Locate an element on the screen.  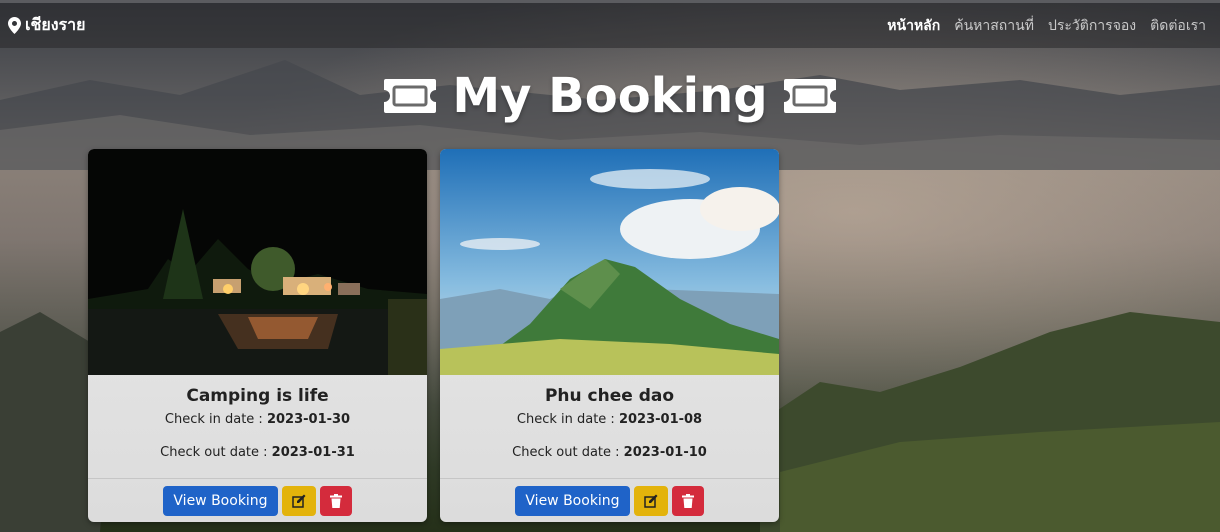
brand-link: เชียงราย is located at coordinates (46, 25).